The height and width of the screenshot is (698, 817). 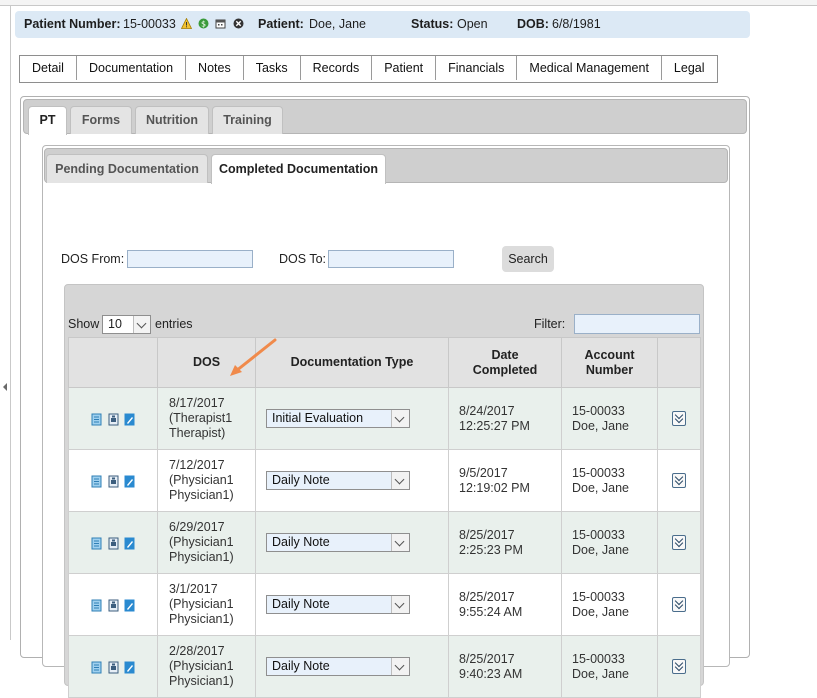 I want to click on filter-label: Filter:, so click(x=550, y=324).